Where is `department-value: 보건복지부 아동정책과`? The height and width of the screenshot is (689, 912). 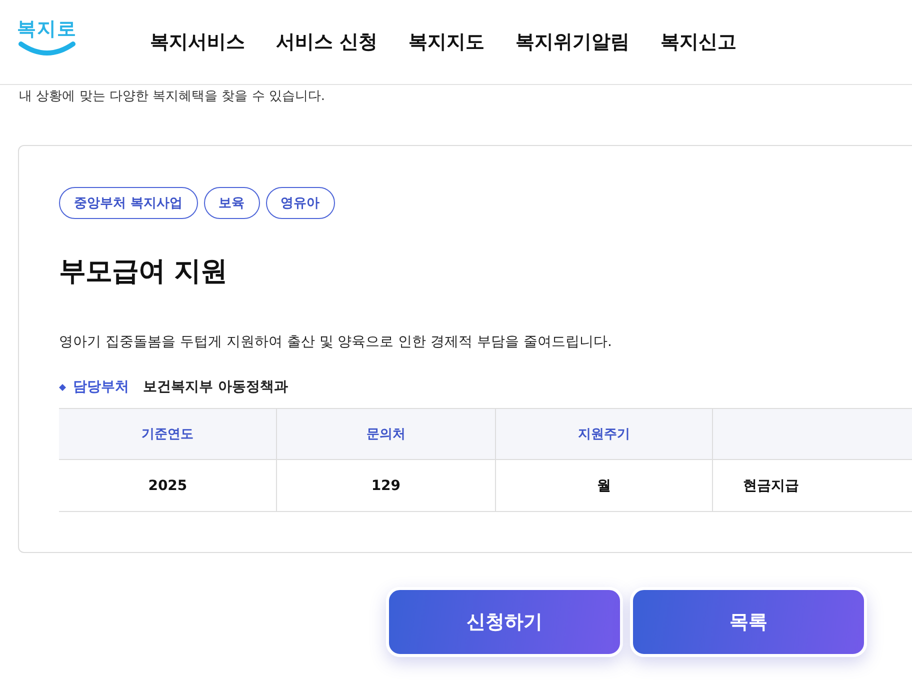 department-value: 보건복지부 아동정책과 is located at coordinates (215, 387).